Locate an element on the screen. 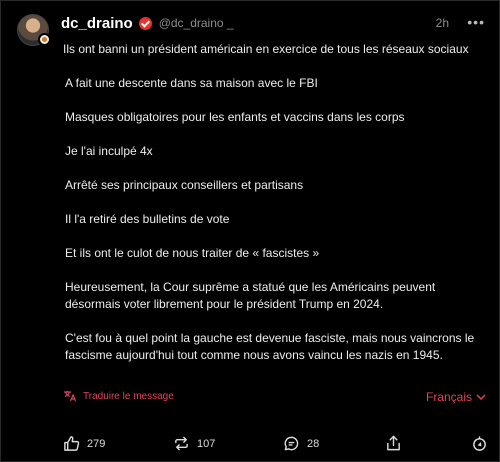  share-icon is located at coordinates (393, 443).